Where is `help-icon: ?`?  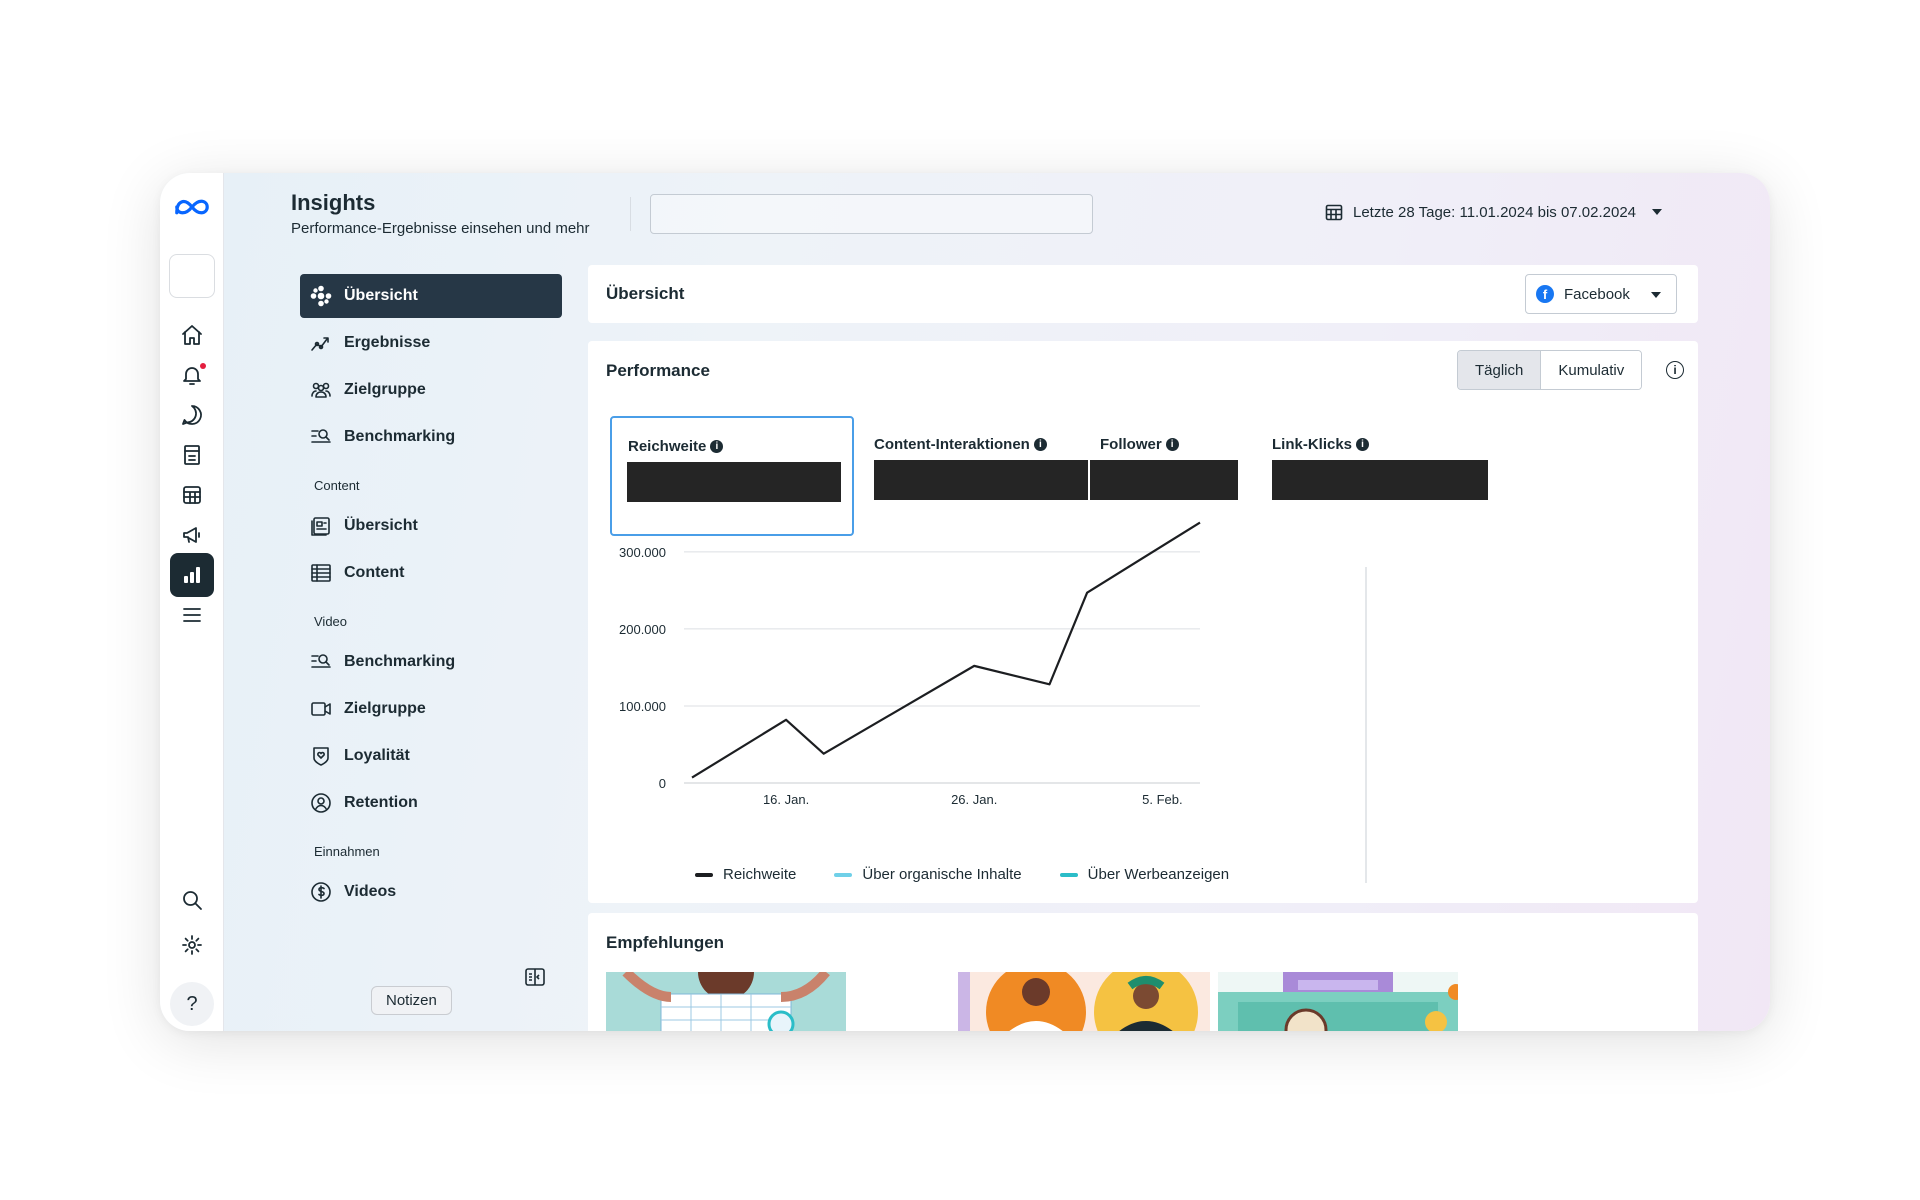
help-icon: ? is located at coordinates (192, 1004).